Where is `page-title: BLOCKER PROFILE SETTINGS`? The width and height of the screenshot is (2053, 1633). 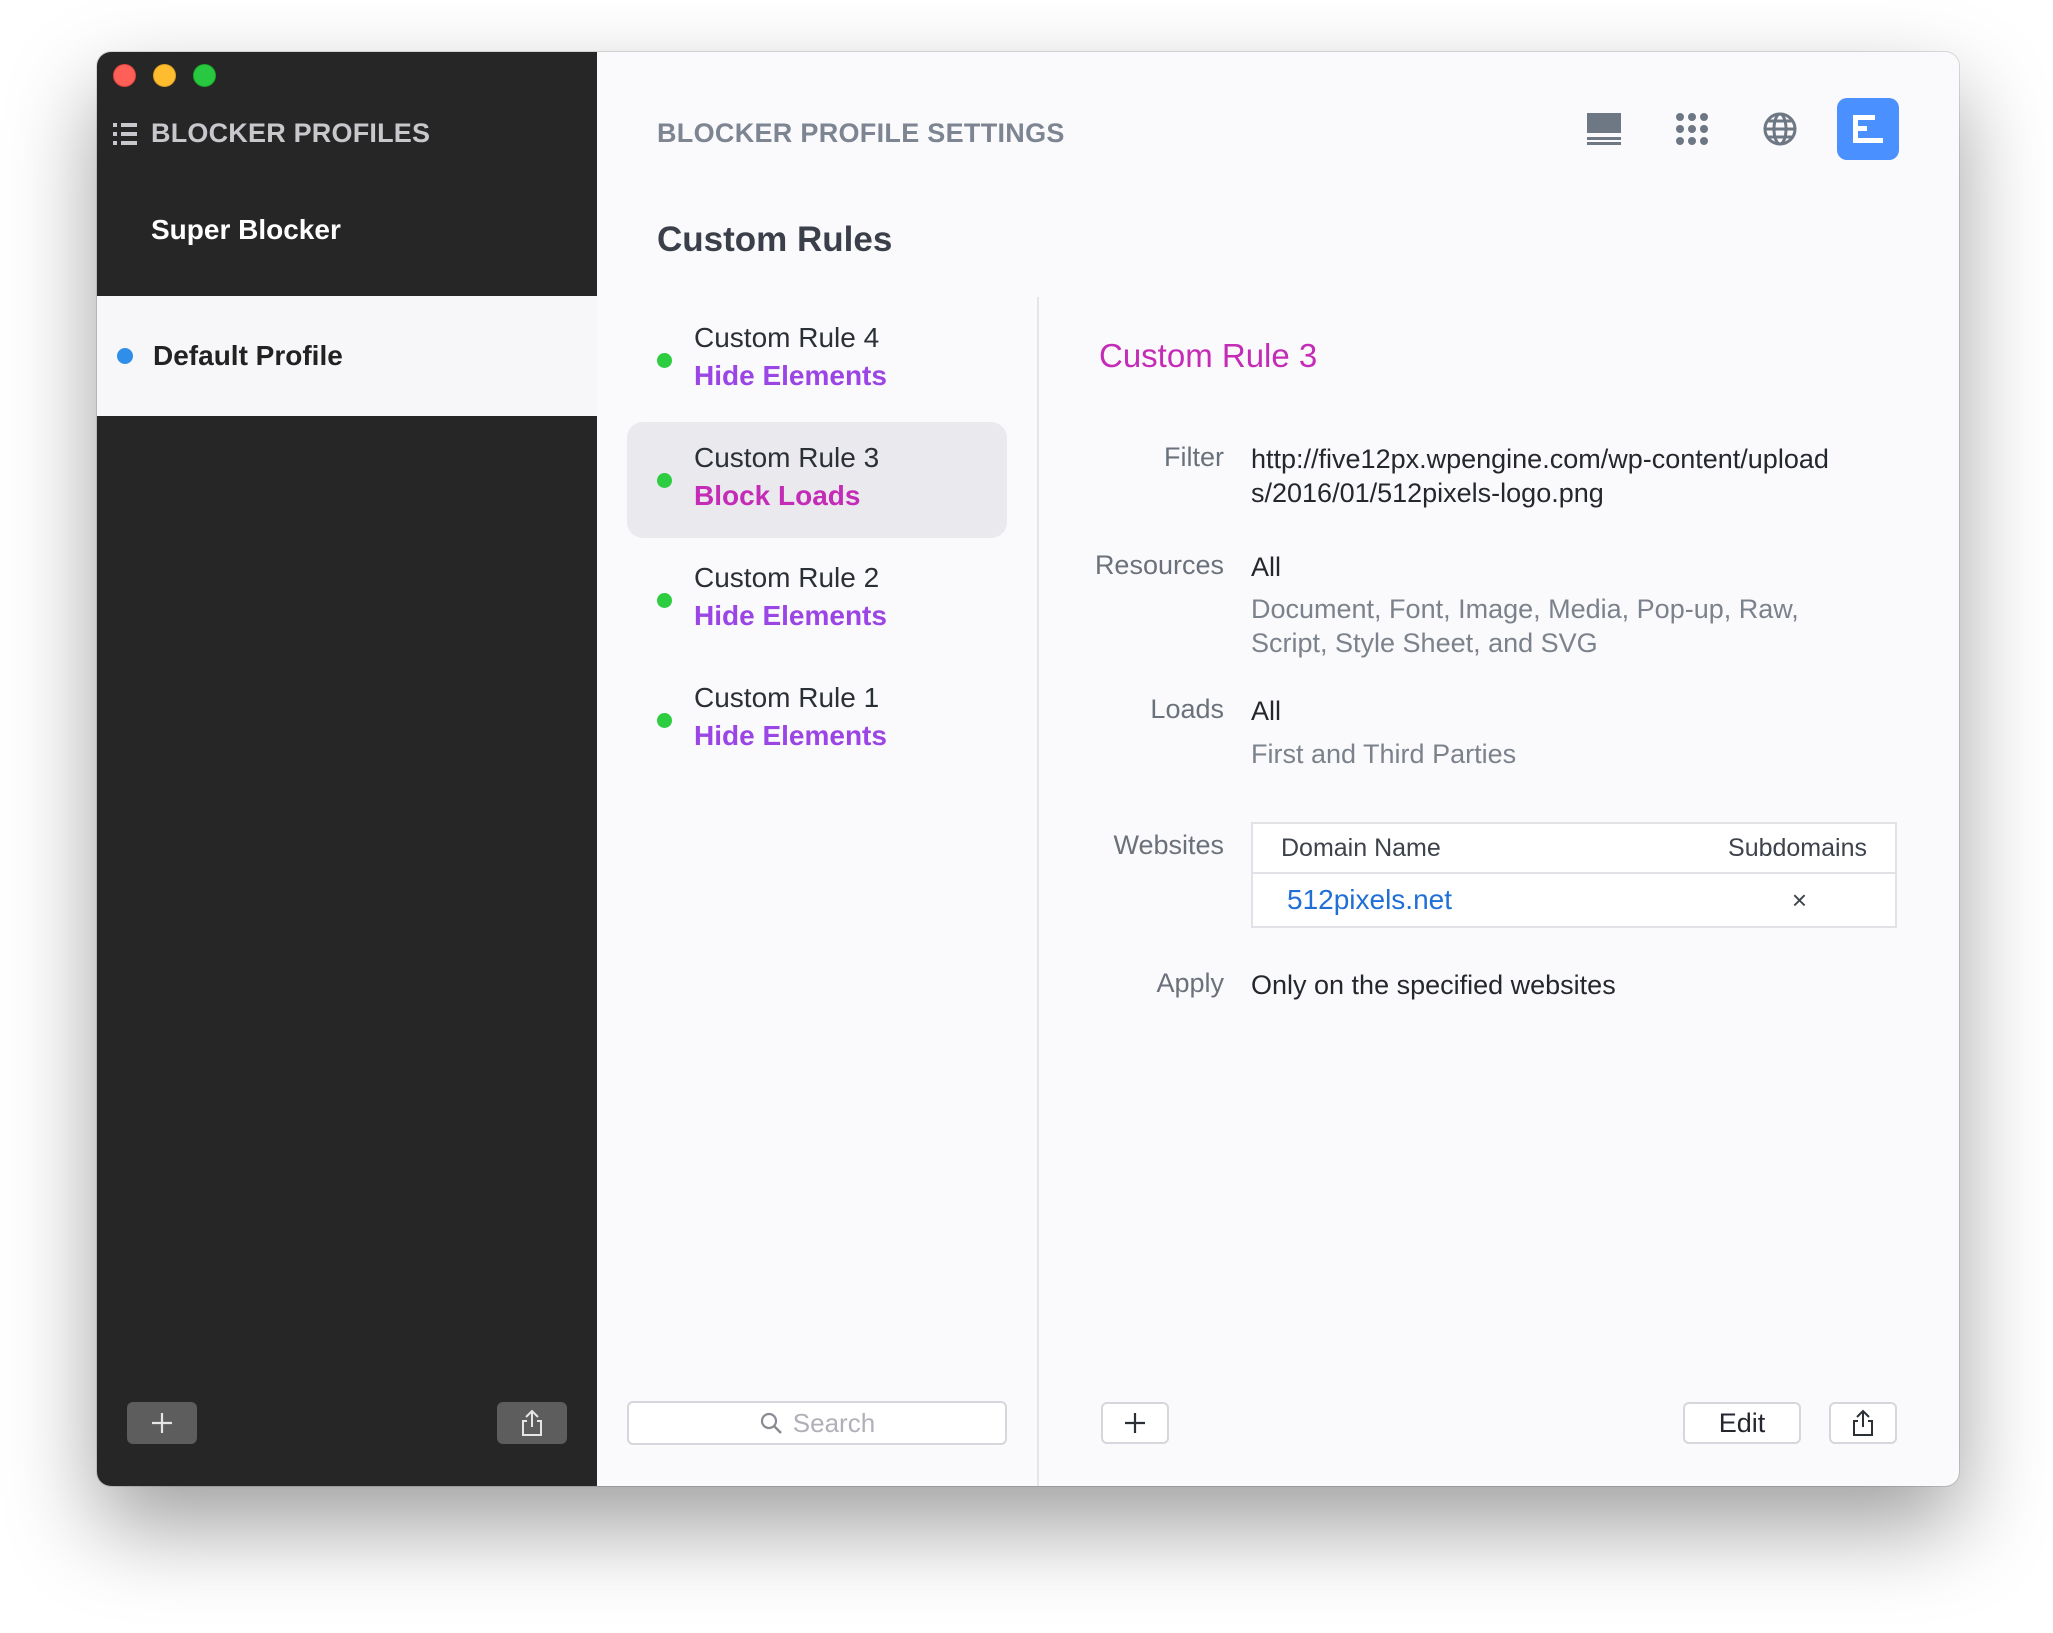 page-title: BLOCKER PROFILE SETTINGS is located at coordinates (861, 133).